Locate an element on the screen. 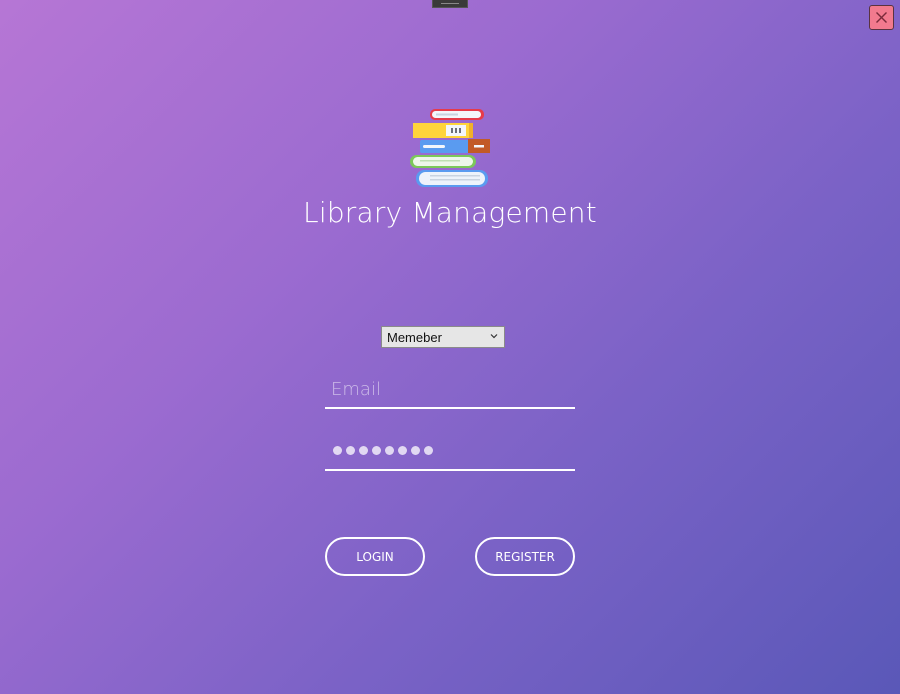 The image size is (900, 694). email-field-wrapper is located at coordinates (450, 390).